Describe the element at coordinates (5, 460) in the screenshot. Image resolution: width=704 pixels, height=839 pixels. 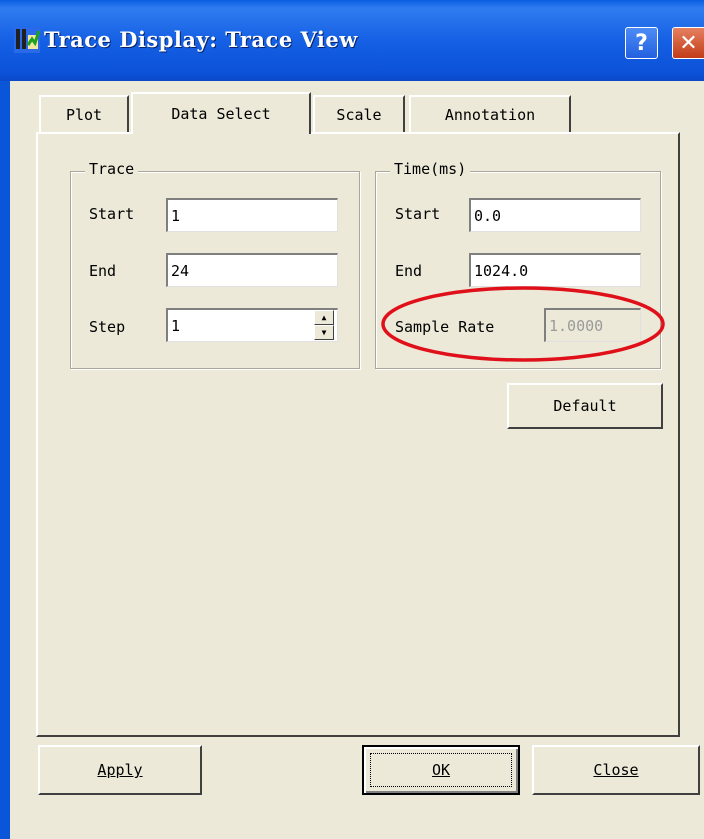
I see `window-frame` at that location.